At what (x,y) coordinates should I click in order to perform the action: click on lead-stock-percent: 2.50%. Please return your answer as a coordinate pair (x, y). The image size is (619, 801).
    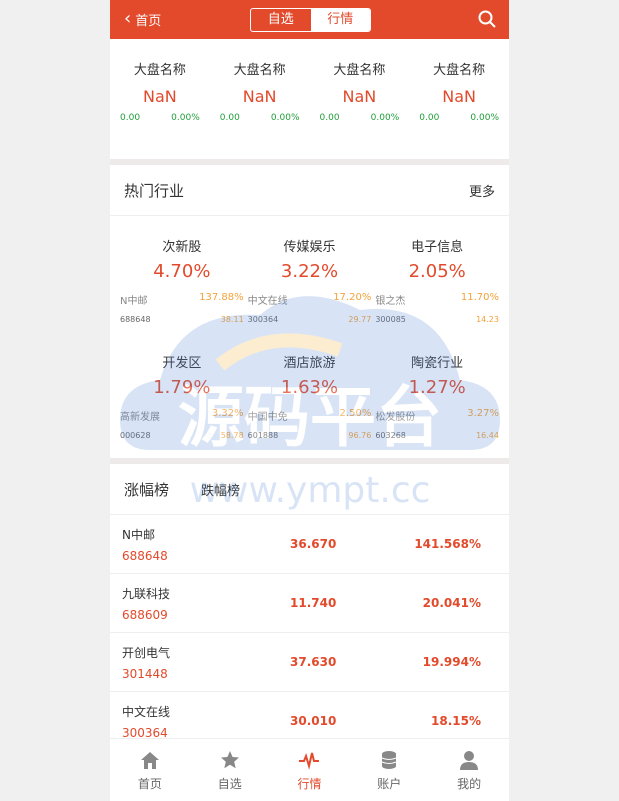
    Looking at the image, I should click on (355, 413).